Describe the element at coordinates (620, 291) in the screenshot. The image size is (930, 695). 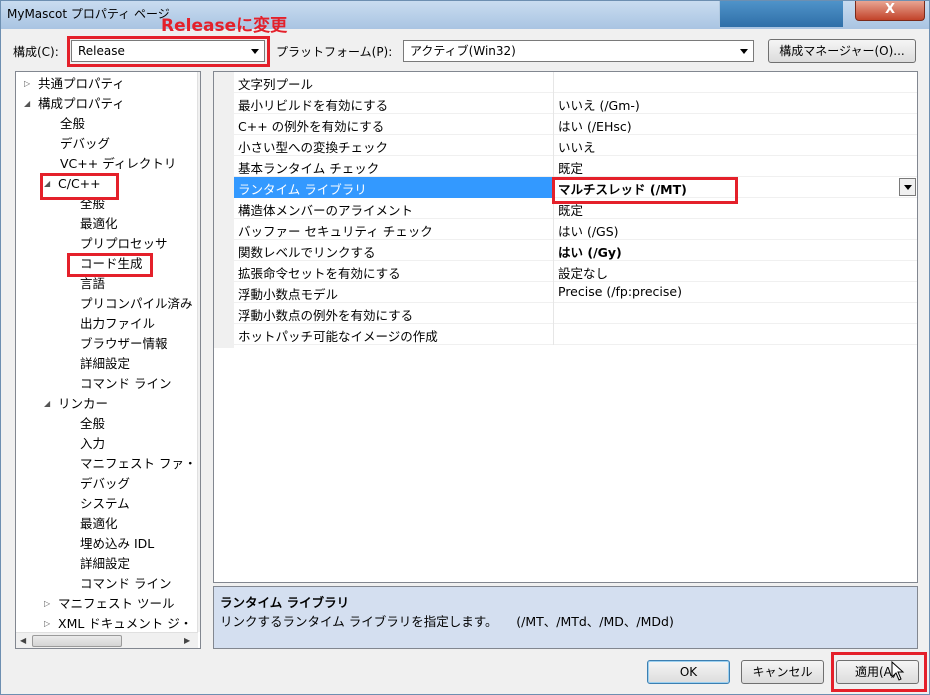
I see `property-value: Precise (/fp:precise)` at that location.